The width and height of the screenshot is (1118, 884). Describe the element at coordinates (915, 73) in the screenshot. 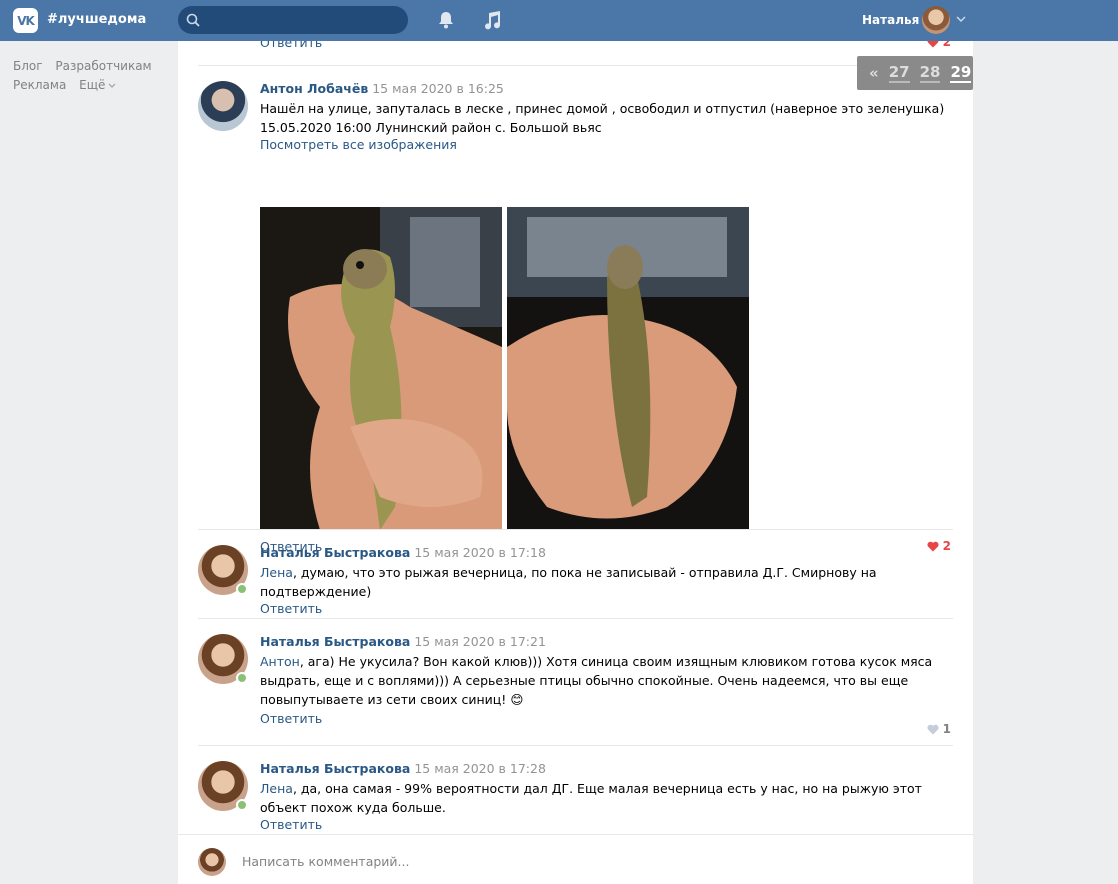

I see `page-navigator: « 27 28 29` at that location.